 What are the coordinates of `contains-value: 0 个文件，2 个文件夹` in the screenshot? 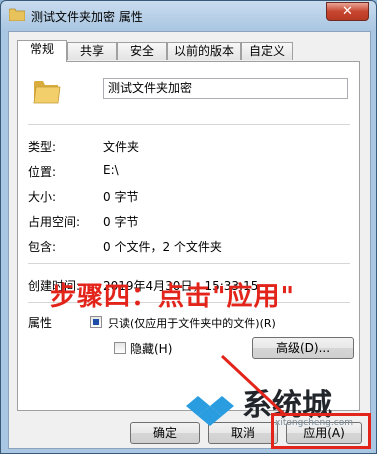 It's located at (162, 247).